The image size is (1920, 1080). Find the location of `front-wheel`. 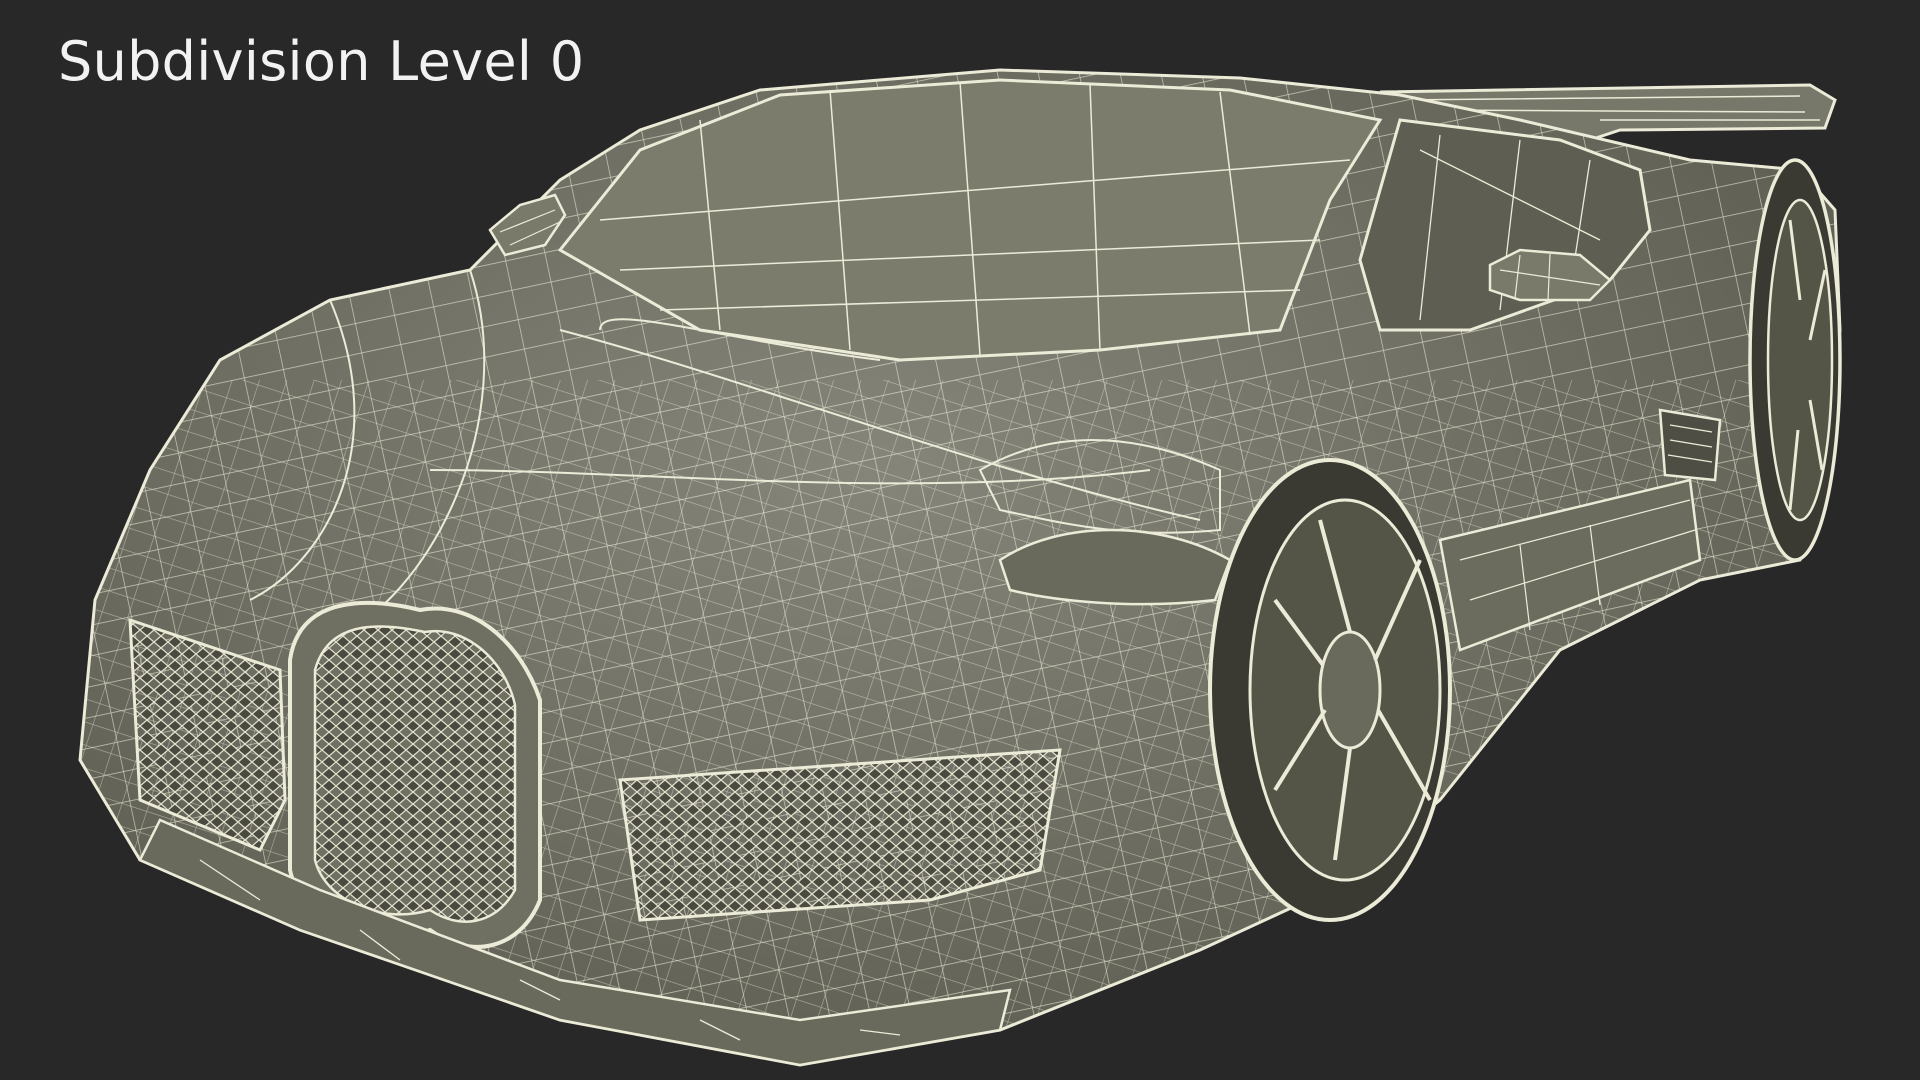

front-wheel is located at coordinates (1330, 690).